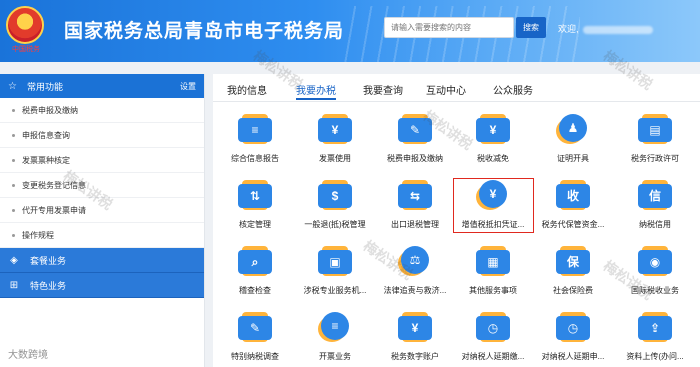  What do you see at coordinates (568, 29) in the screenshot?
I see `welcome-label: 欢迎,` at bounding box center [568, 29].